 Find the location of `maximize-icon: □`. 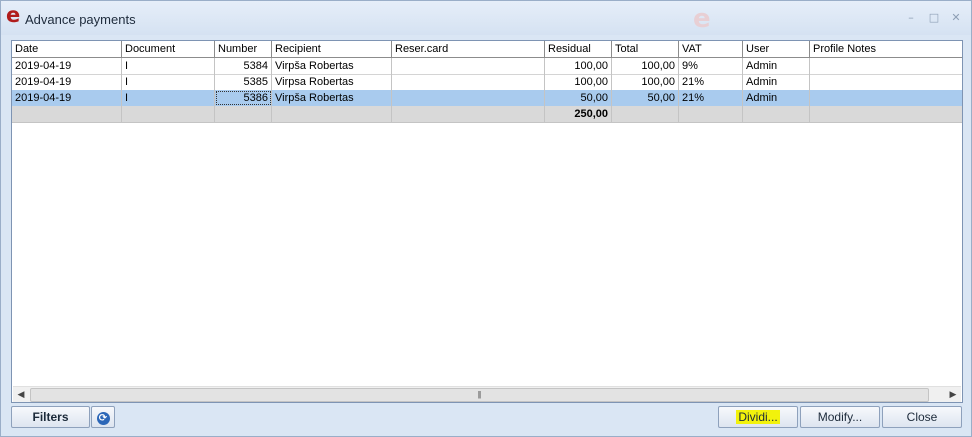

maximize-icon: □ is located at coordinates (934, 18).